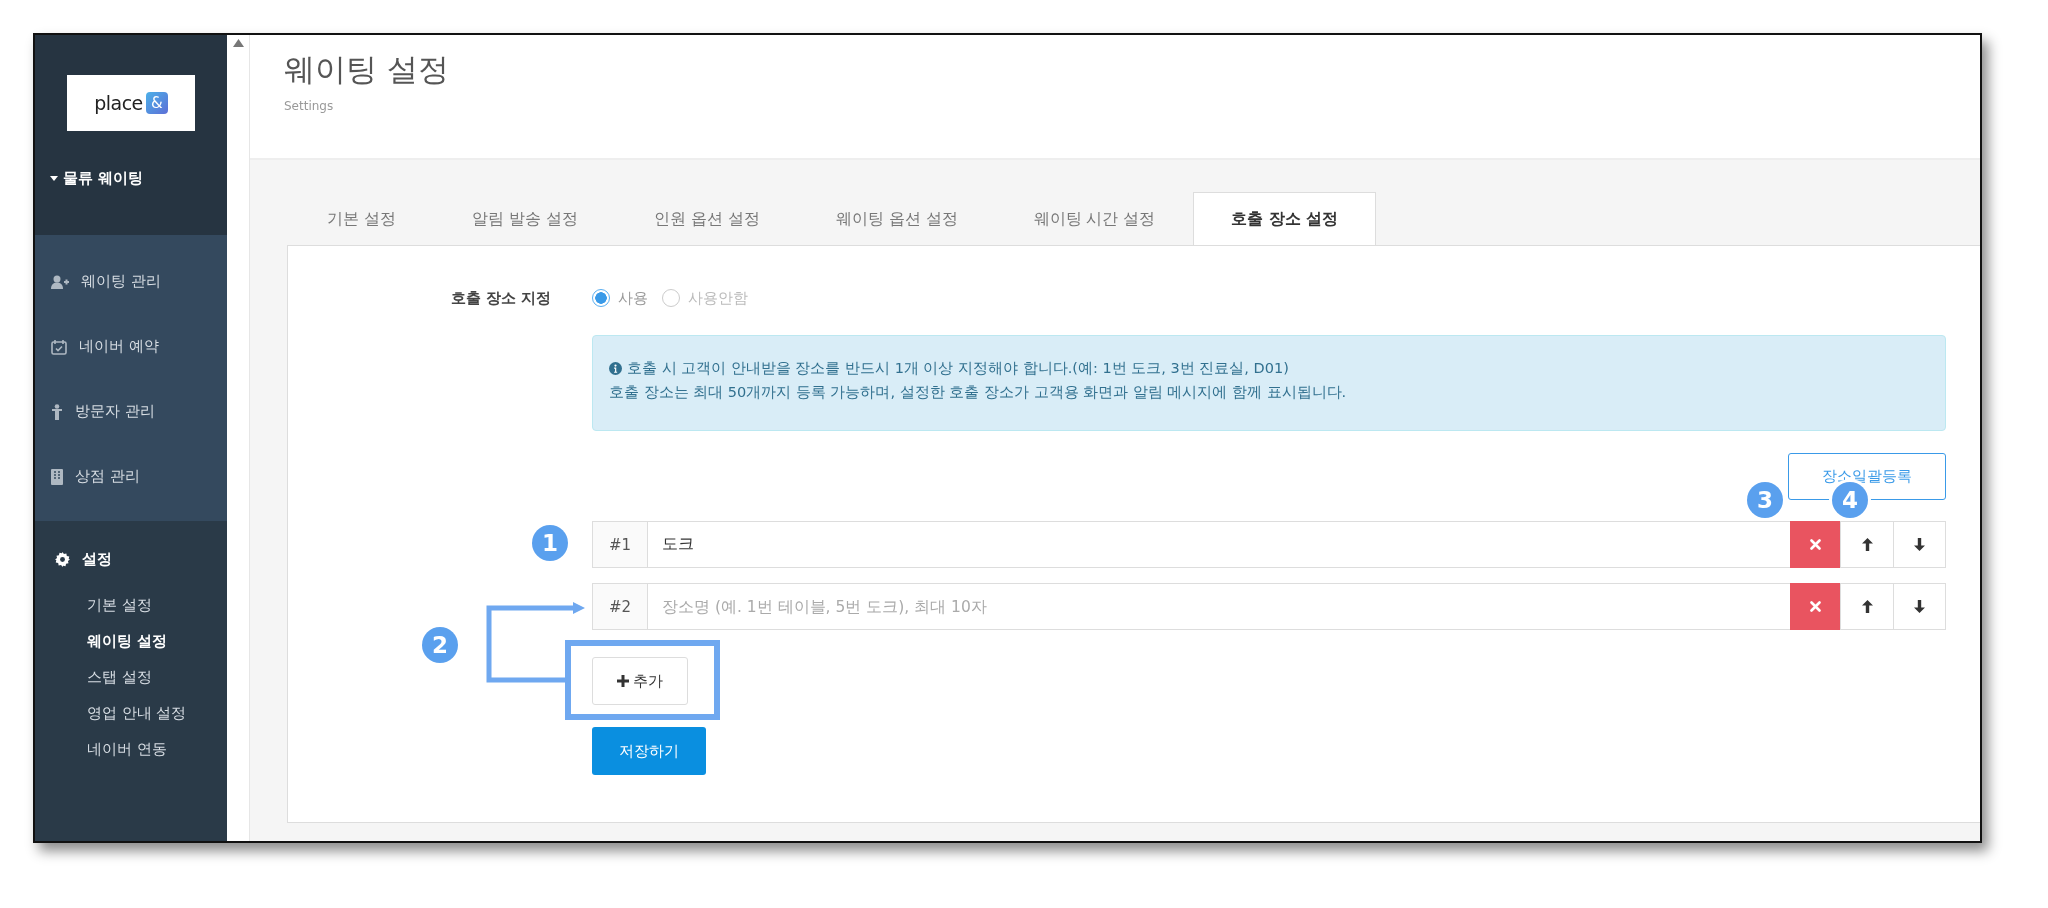 The height and width of the screenshot is (908, 2048). What do you see at coordinates (1094, 218) in the screenshot?
I see `tab: 웨이팅 시간 설정` at bounding box center [1094, 218].